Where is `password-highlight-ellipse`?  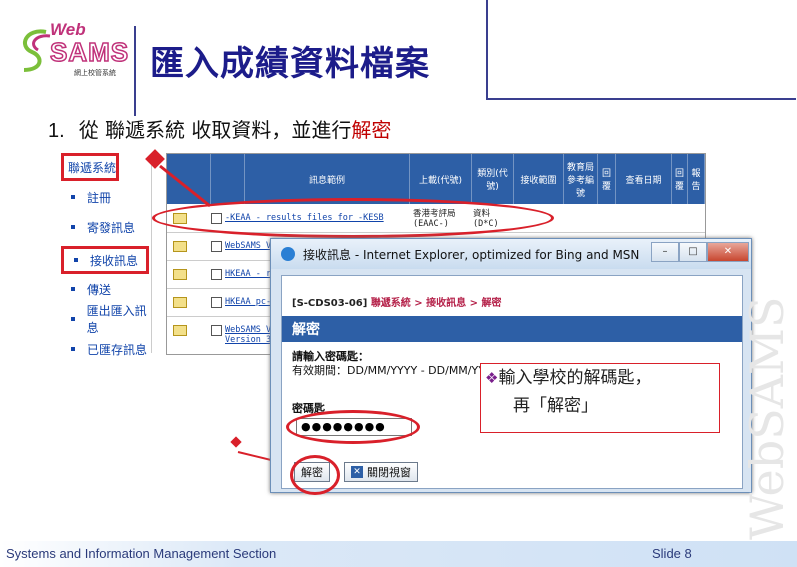 password-highlight-ellipse is located at coordinates (353, 427).